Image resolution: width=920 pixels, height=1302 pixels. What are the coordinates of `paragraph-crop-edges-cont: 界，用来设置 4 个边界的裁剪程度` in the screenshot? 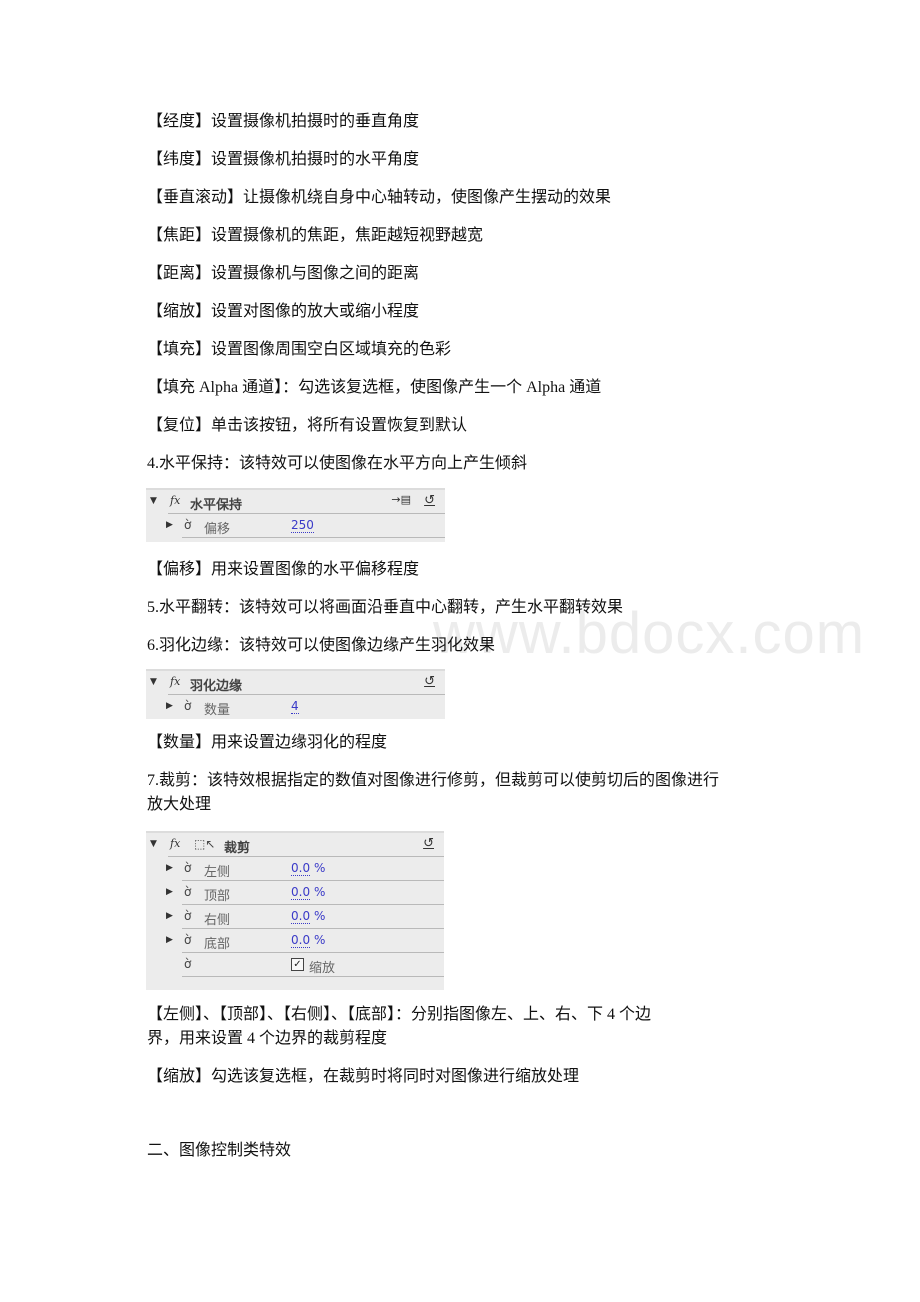 It's located at (267, 1038).